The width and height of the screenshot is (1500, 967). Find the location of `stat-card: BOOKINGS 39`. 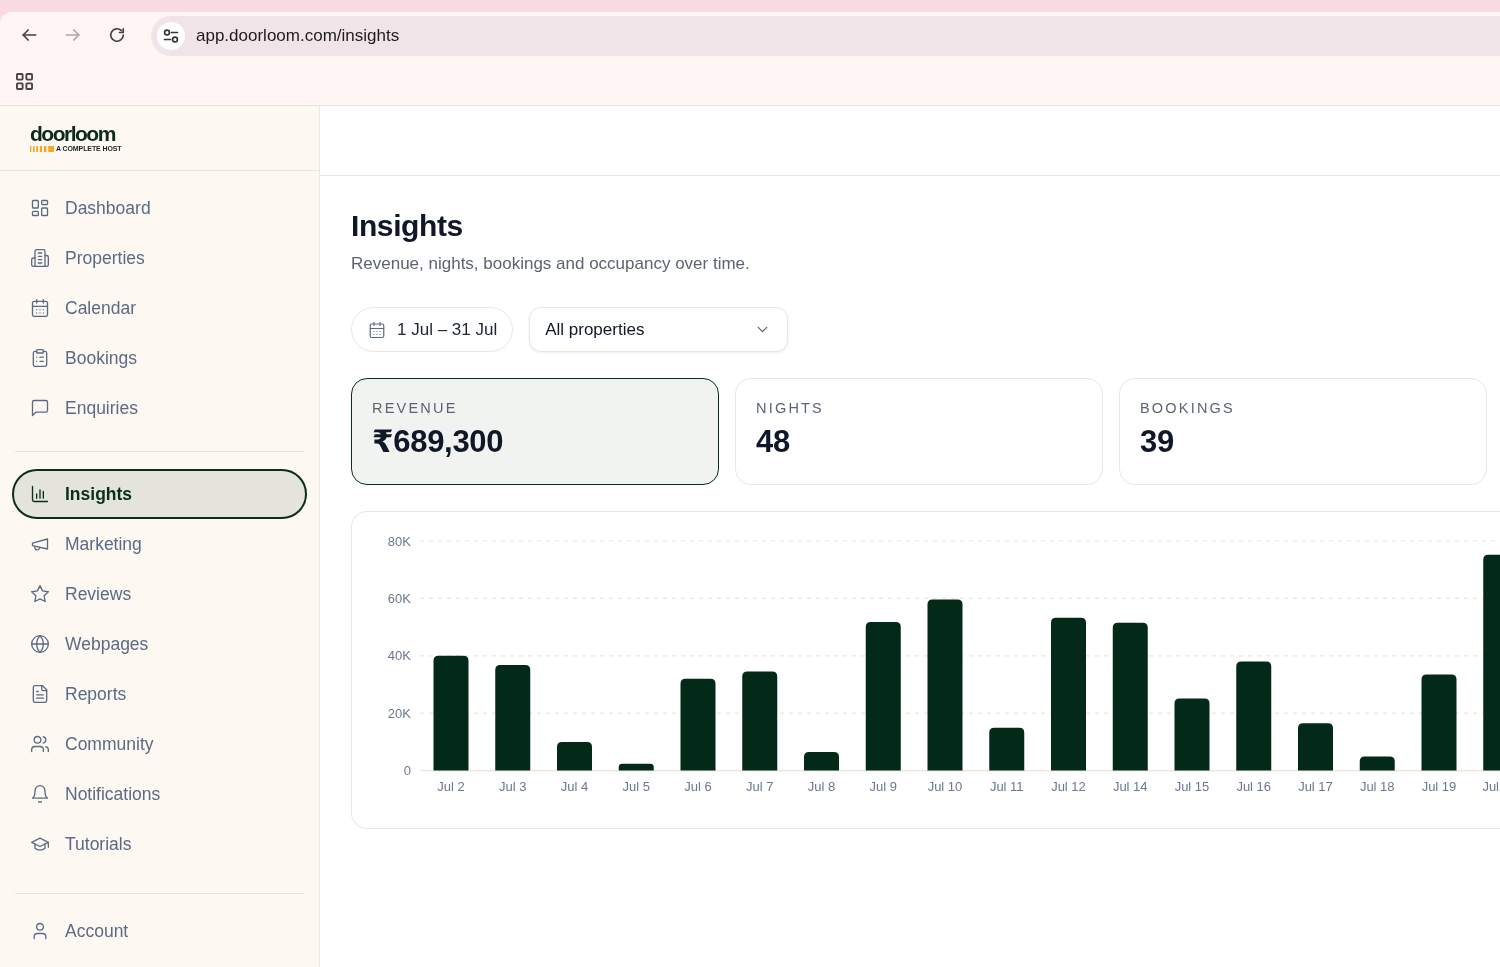

stat-card: BOOKINGS 39 is located at coordinates (1303, 431).